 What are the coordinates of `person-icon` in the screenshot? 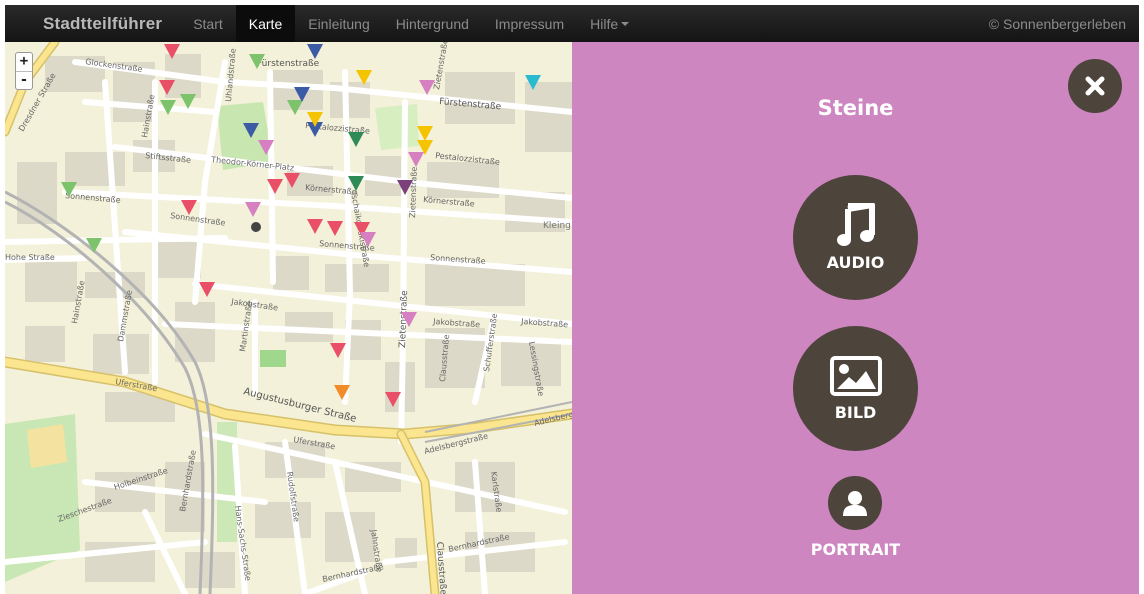 It's located at (855, 503).